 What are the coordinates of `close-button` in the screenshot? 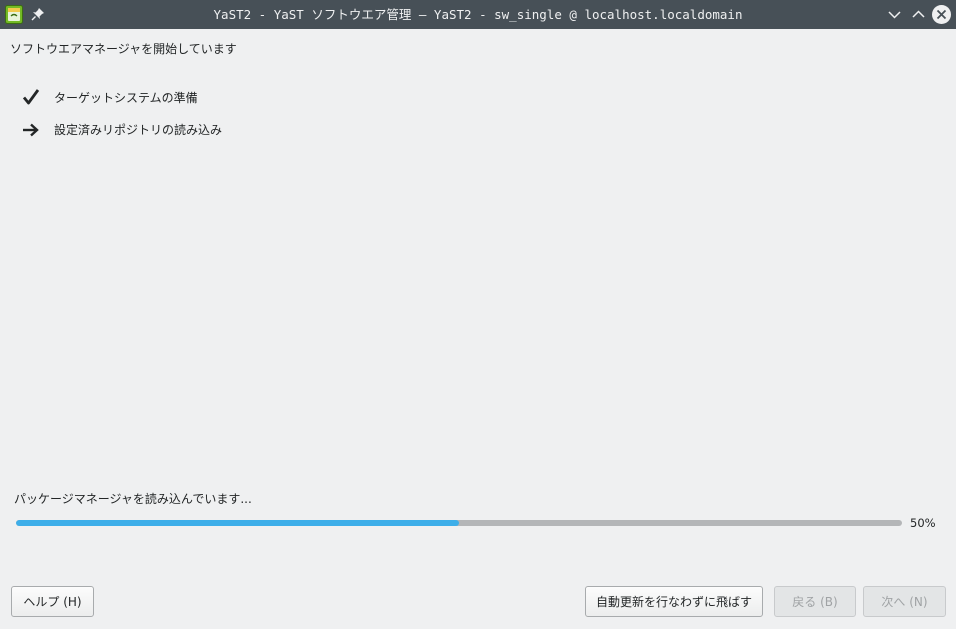 It's located at (941, 14).